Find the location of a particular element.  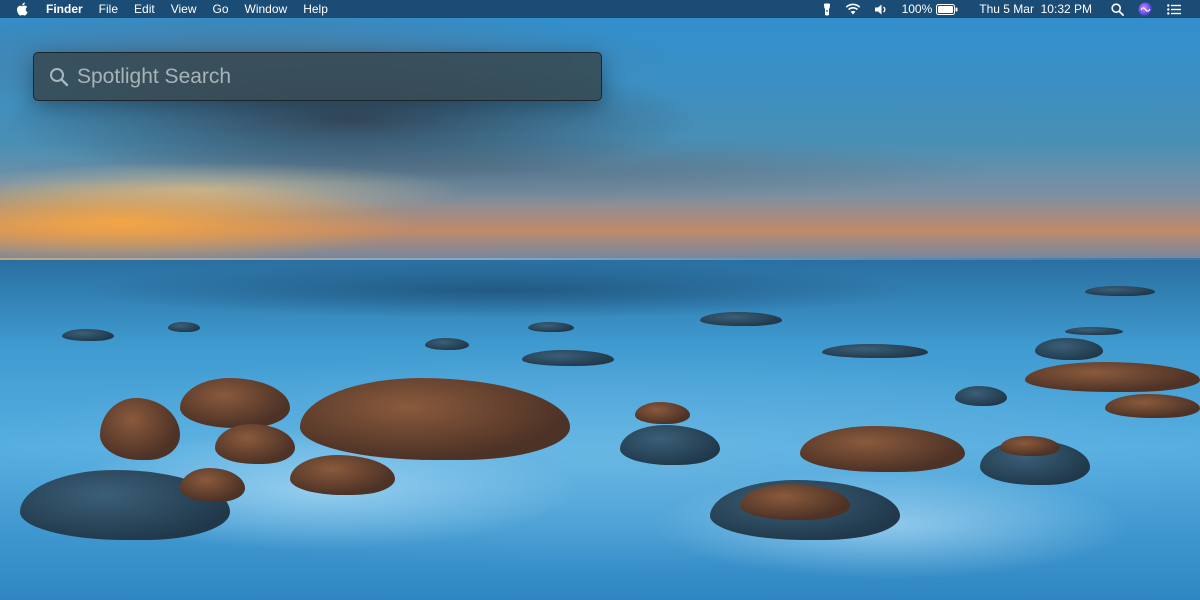

menu-bar-clock: Thu 5 Mar 10:32 PM is located at coordinates (1034, 9).